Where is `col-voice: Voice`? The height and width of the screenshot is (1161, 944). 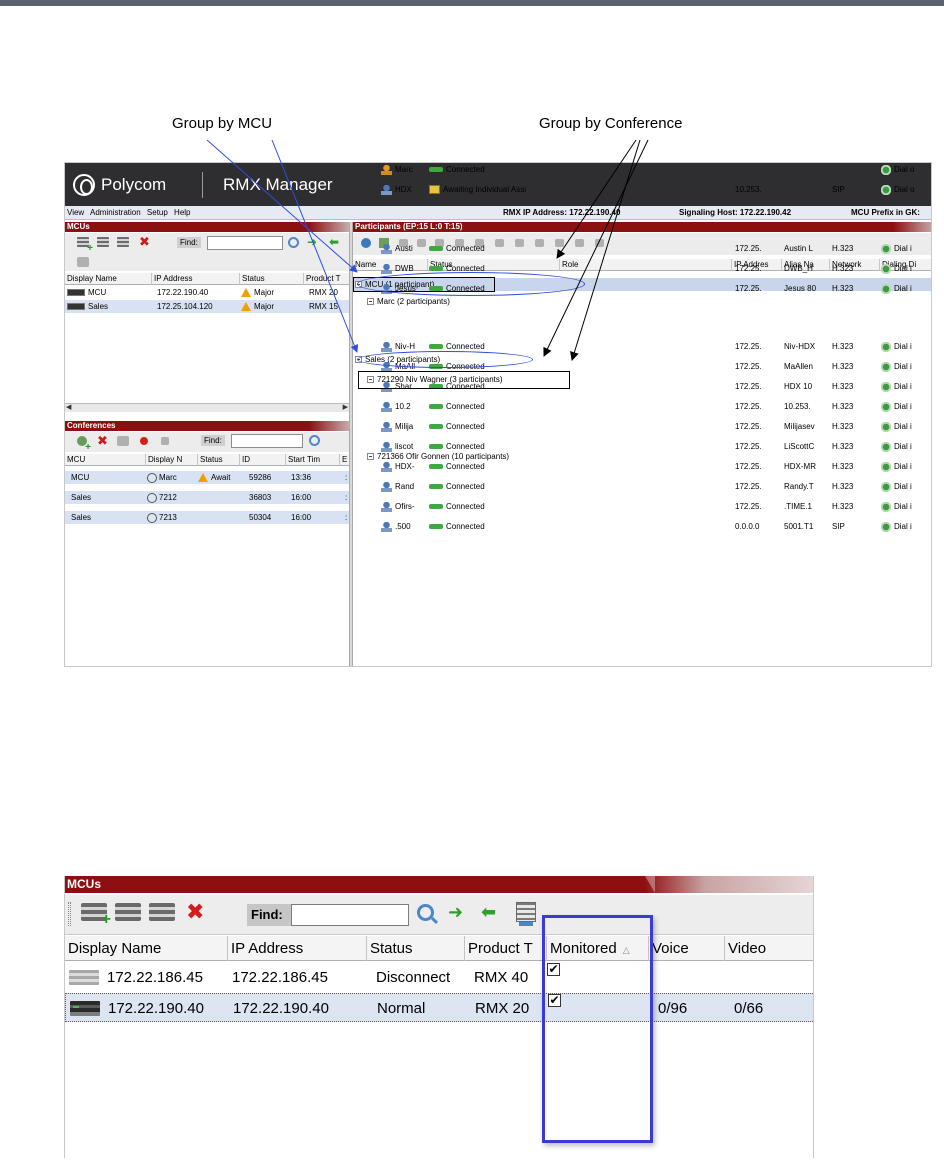
col-voice: Voice is located at coordinates (687, 948).